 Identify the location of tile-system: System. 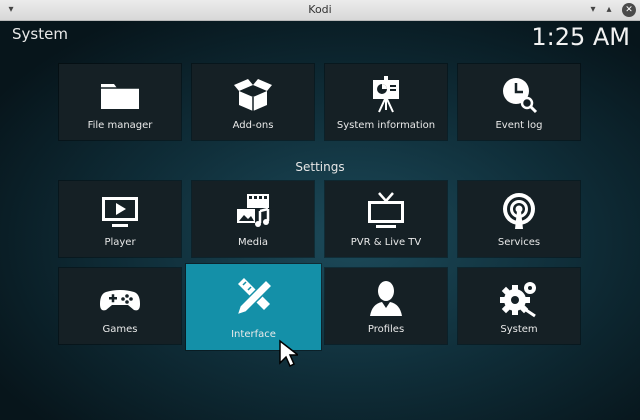
(519, 306).